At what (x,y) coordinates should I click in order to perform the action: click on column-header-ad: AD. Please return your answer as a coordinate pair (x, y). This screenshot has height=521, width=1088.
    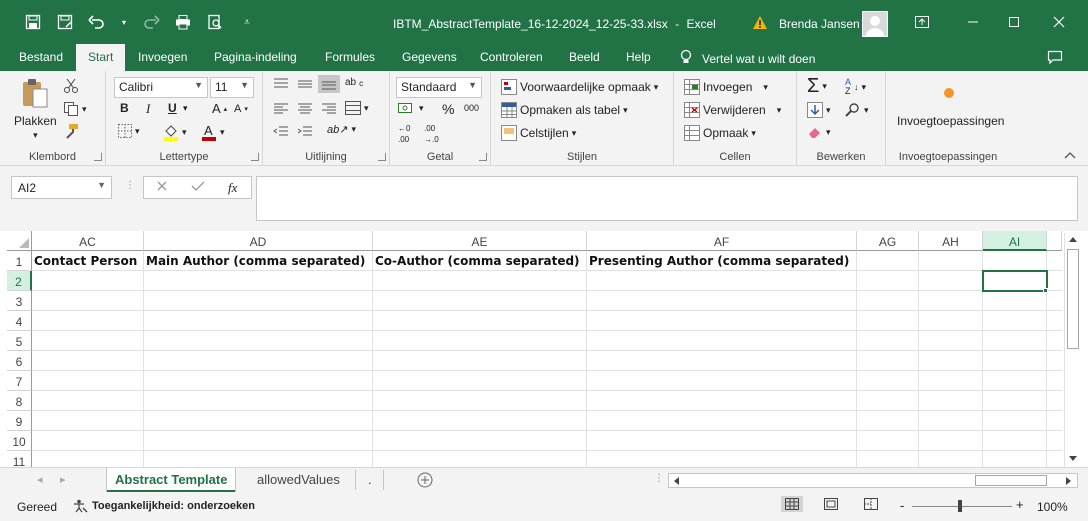
    Looking at the image, I should click on (258, 241).